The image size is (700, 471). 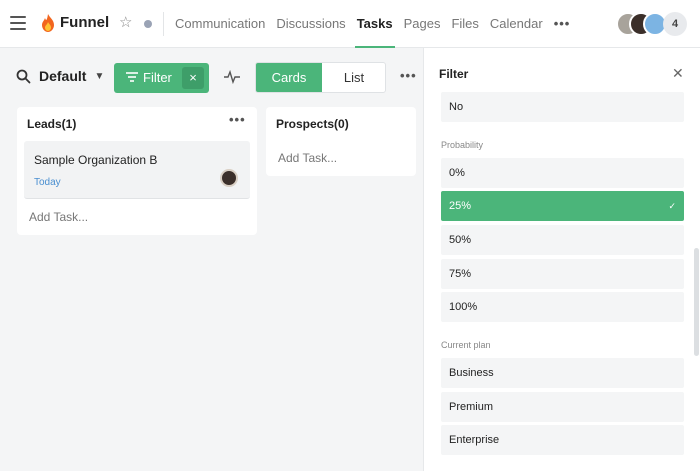 I want to click on column-title: Leads(1), so click(x=52, y=124).